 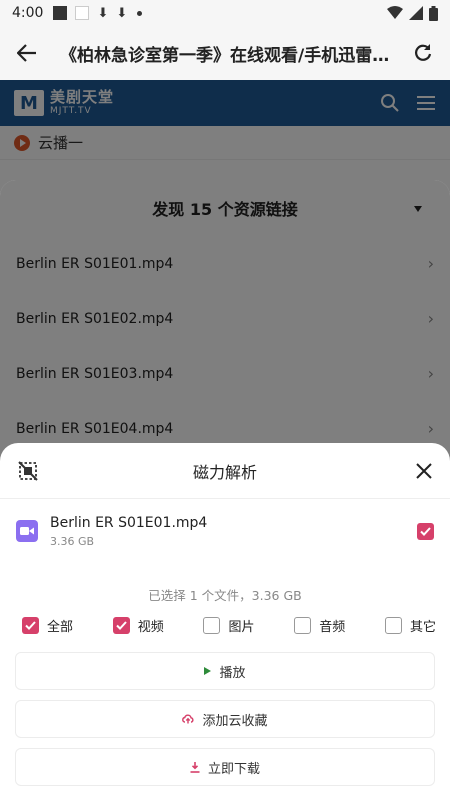 I want to click on play-button-label: 播放, so click(x=232, y=673).